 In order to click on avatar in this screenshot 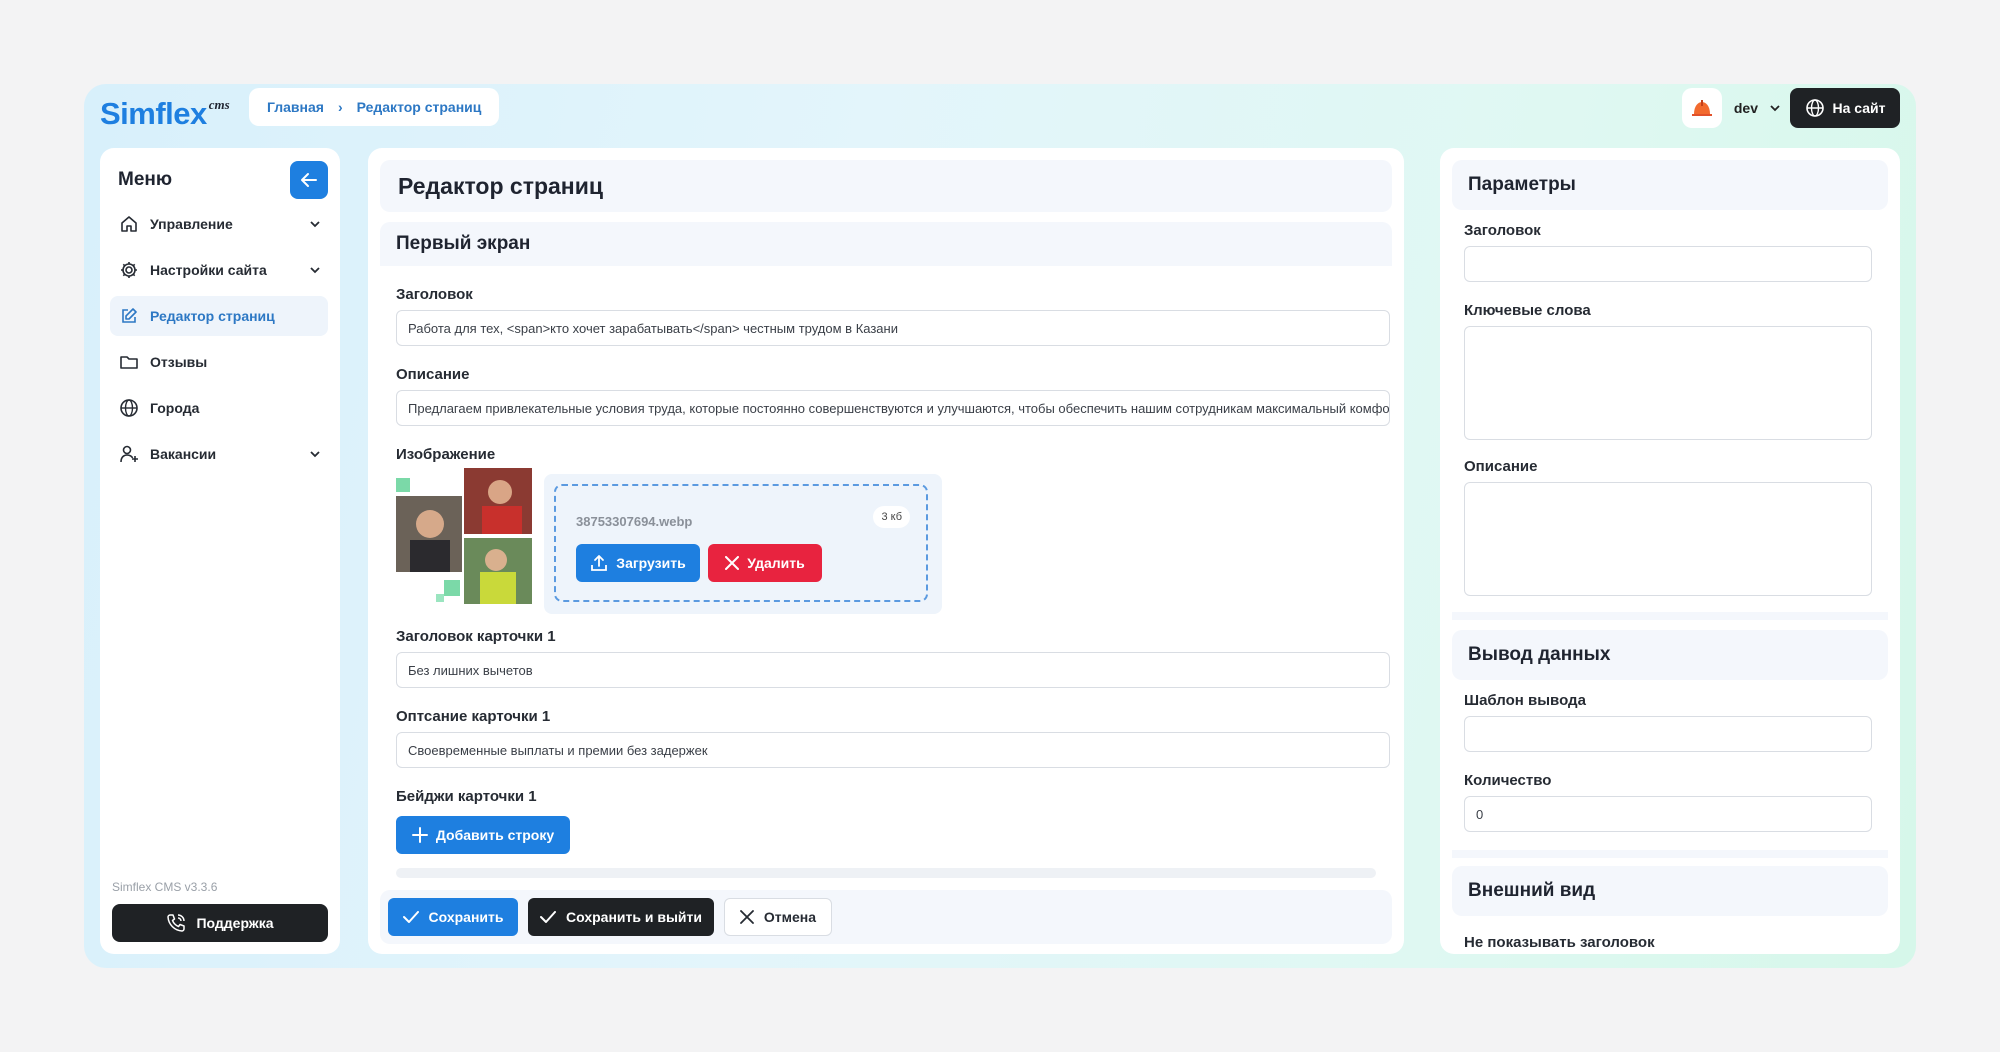, I will do `click(1701, 108)`.